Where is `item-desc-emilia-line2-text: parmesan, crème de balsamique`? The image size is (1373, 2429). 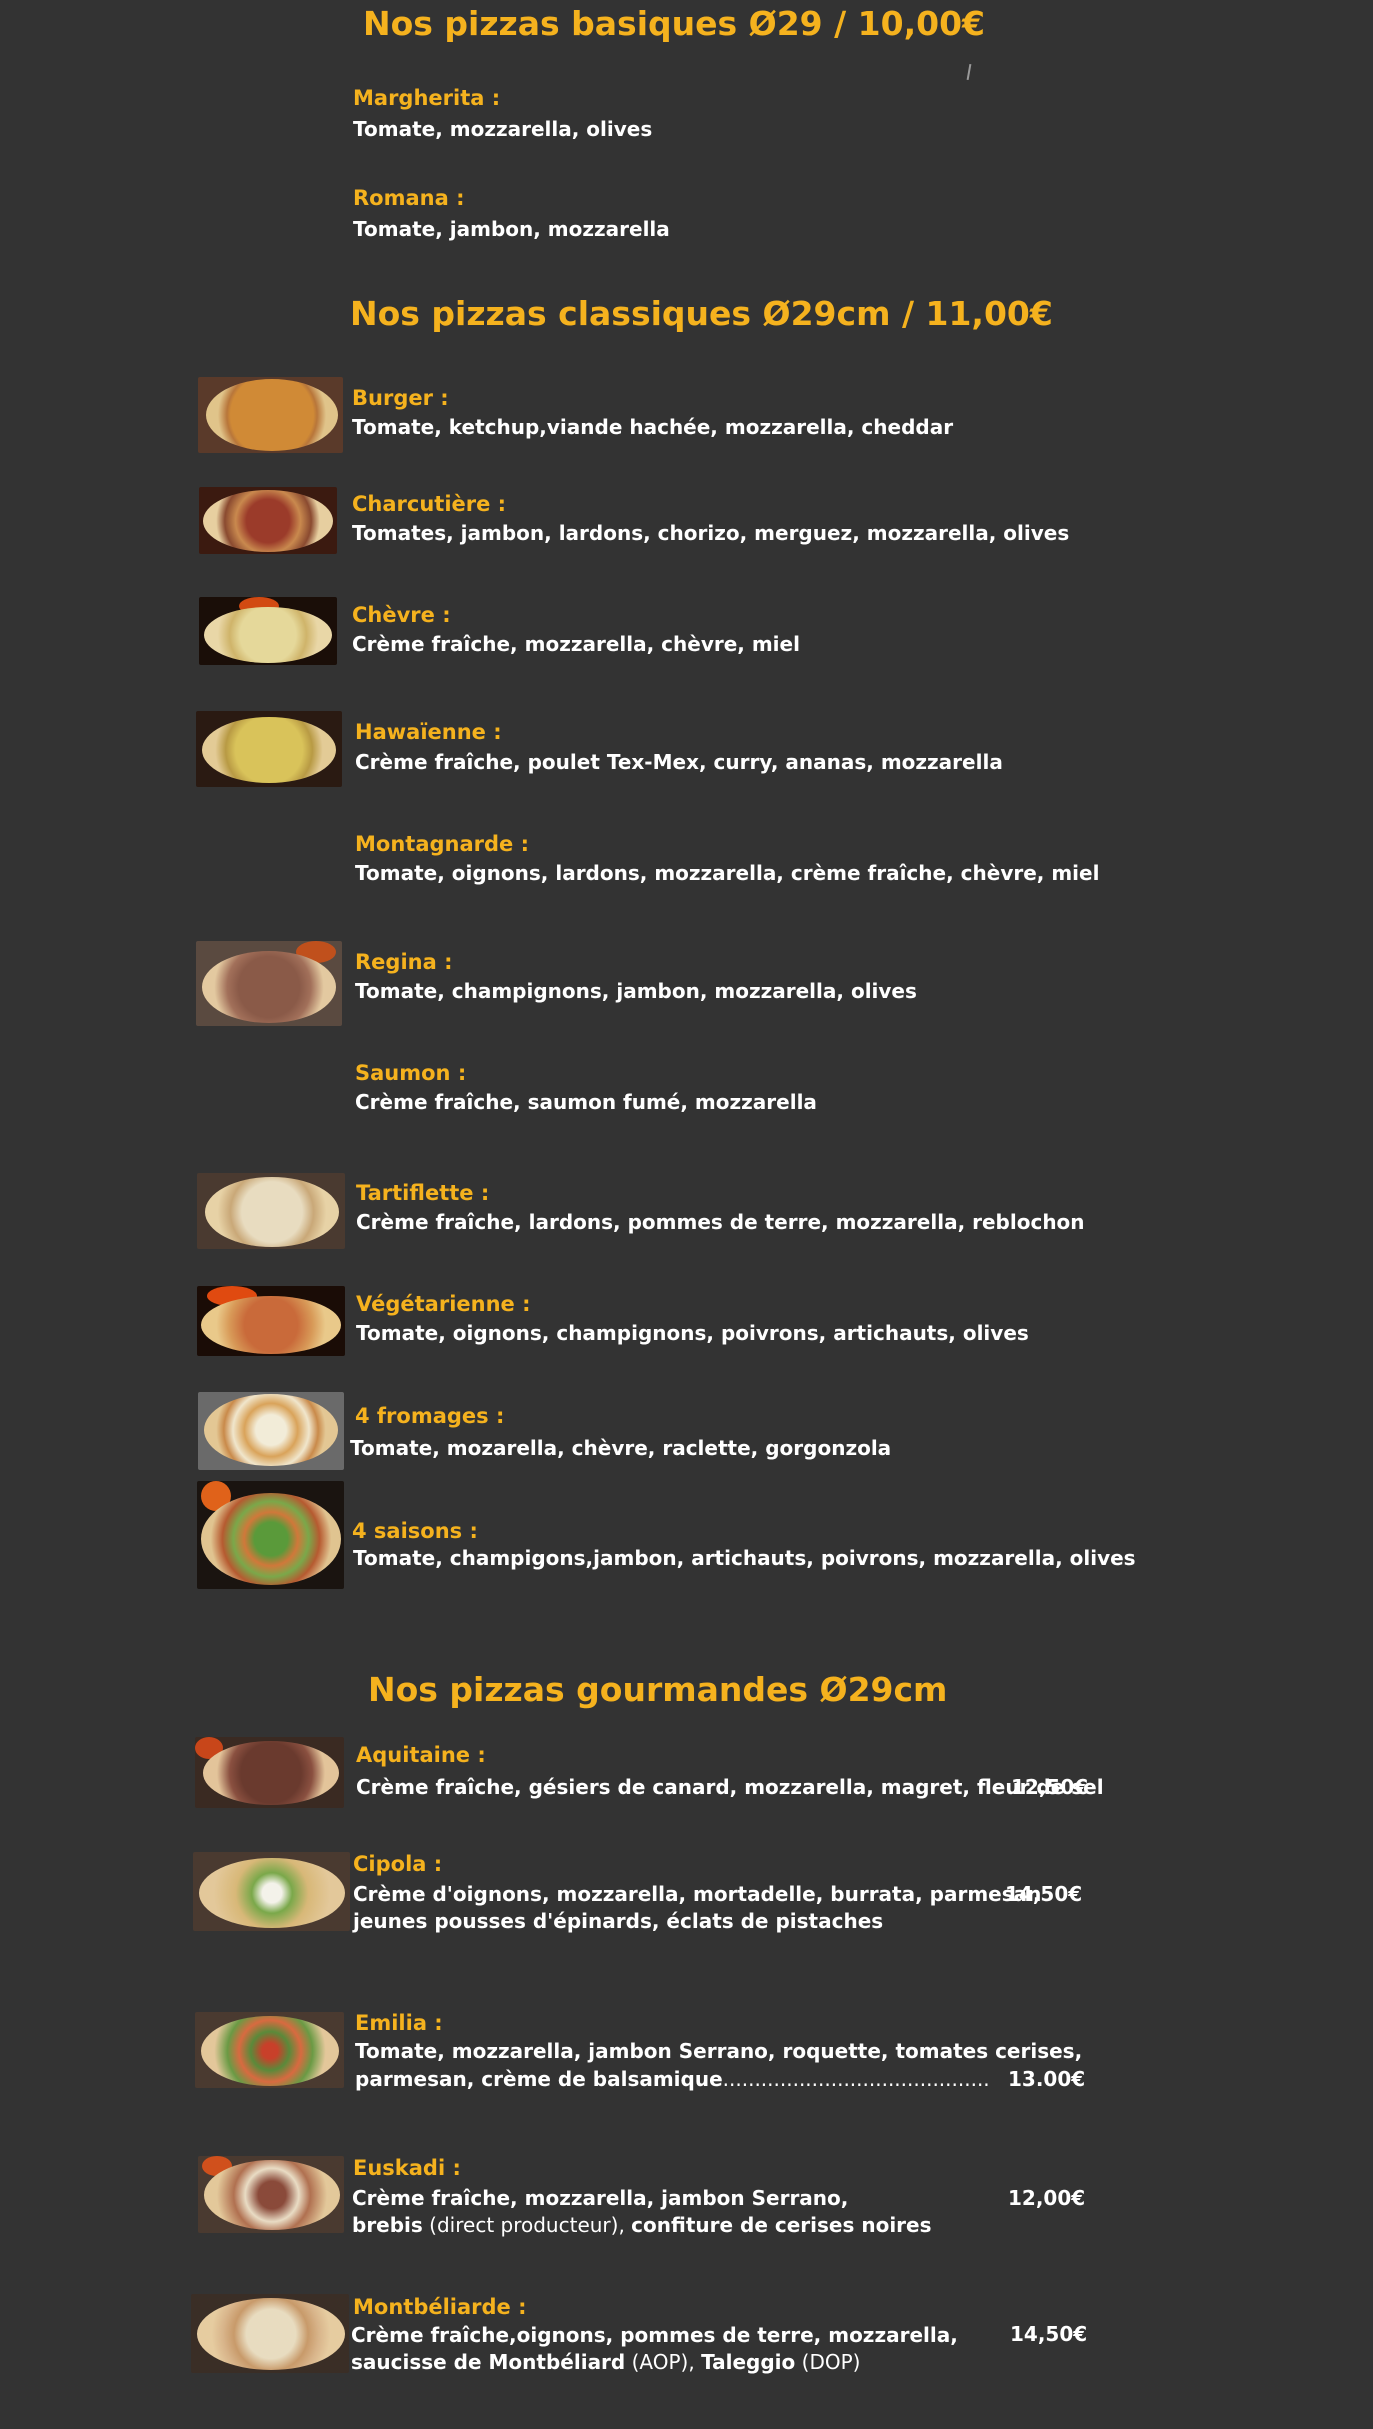 item-desc-emilia-line2-text: parmesan, crème de balsamique is located at coordinates (539, 2079).